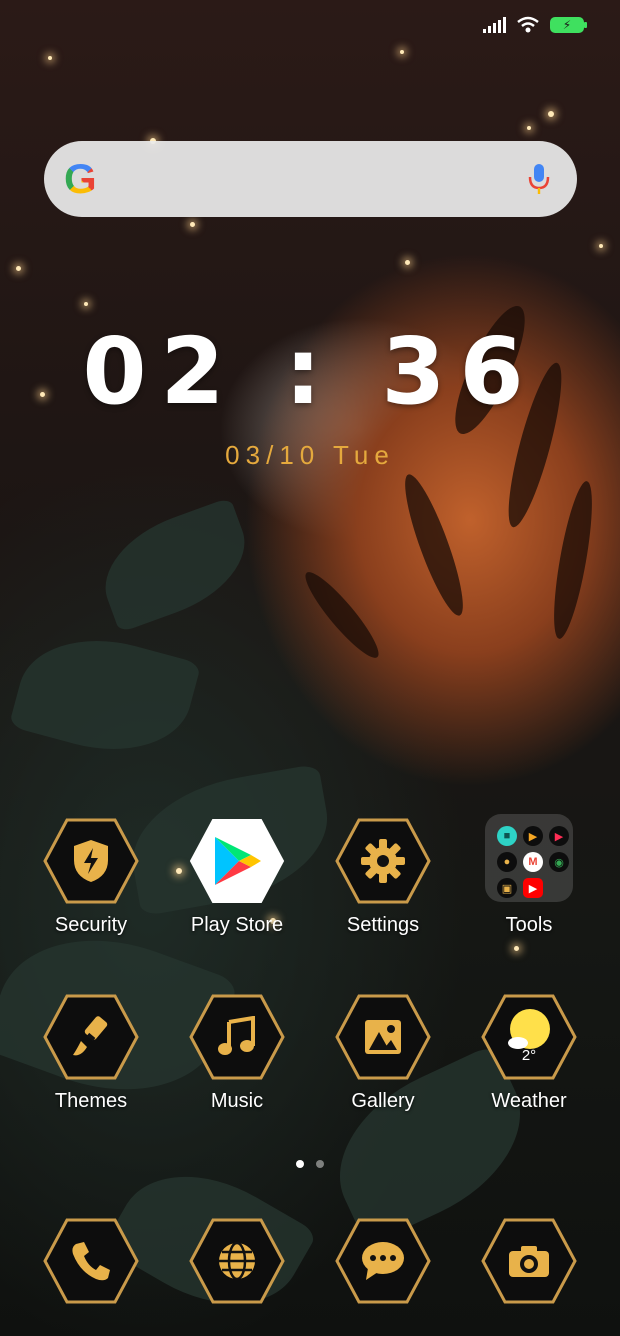  What do you see at coordinates (529, 1101) in the screenshot?
I see `app-label: Weather` at bounding box center [529, 1101].